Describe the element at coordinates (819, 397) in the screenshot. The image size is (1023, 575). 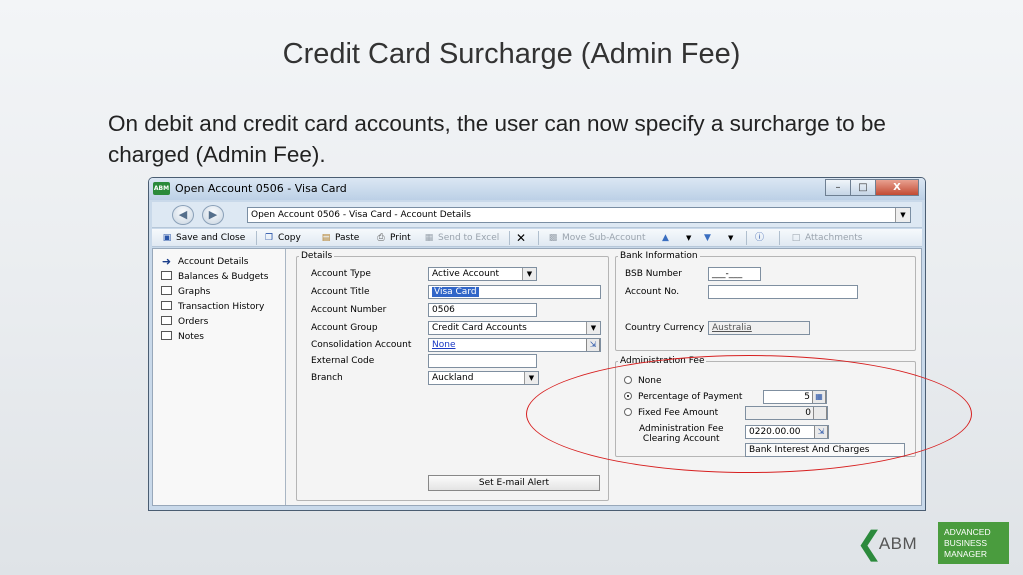
I see `calculator-icon: ▦` at that location.